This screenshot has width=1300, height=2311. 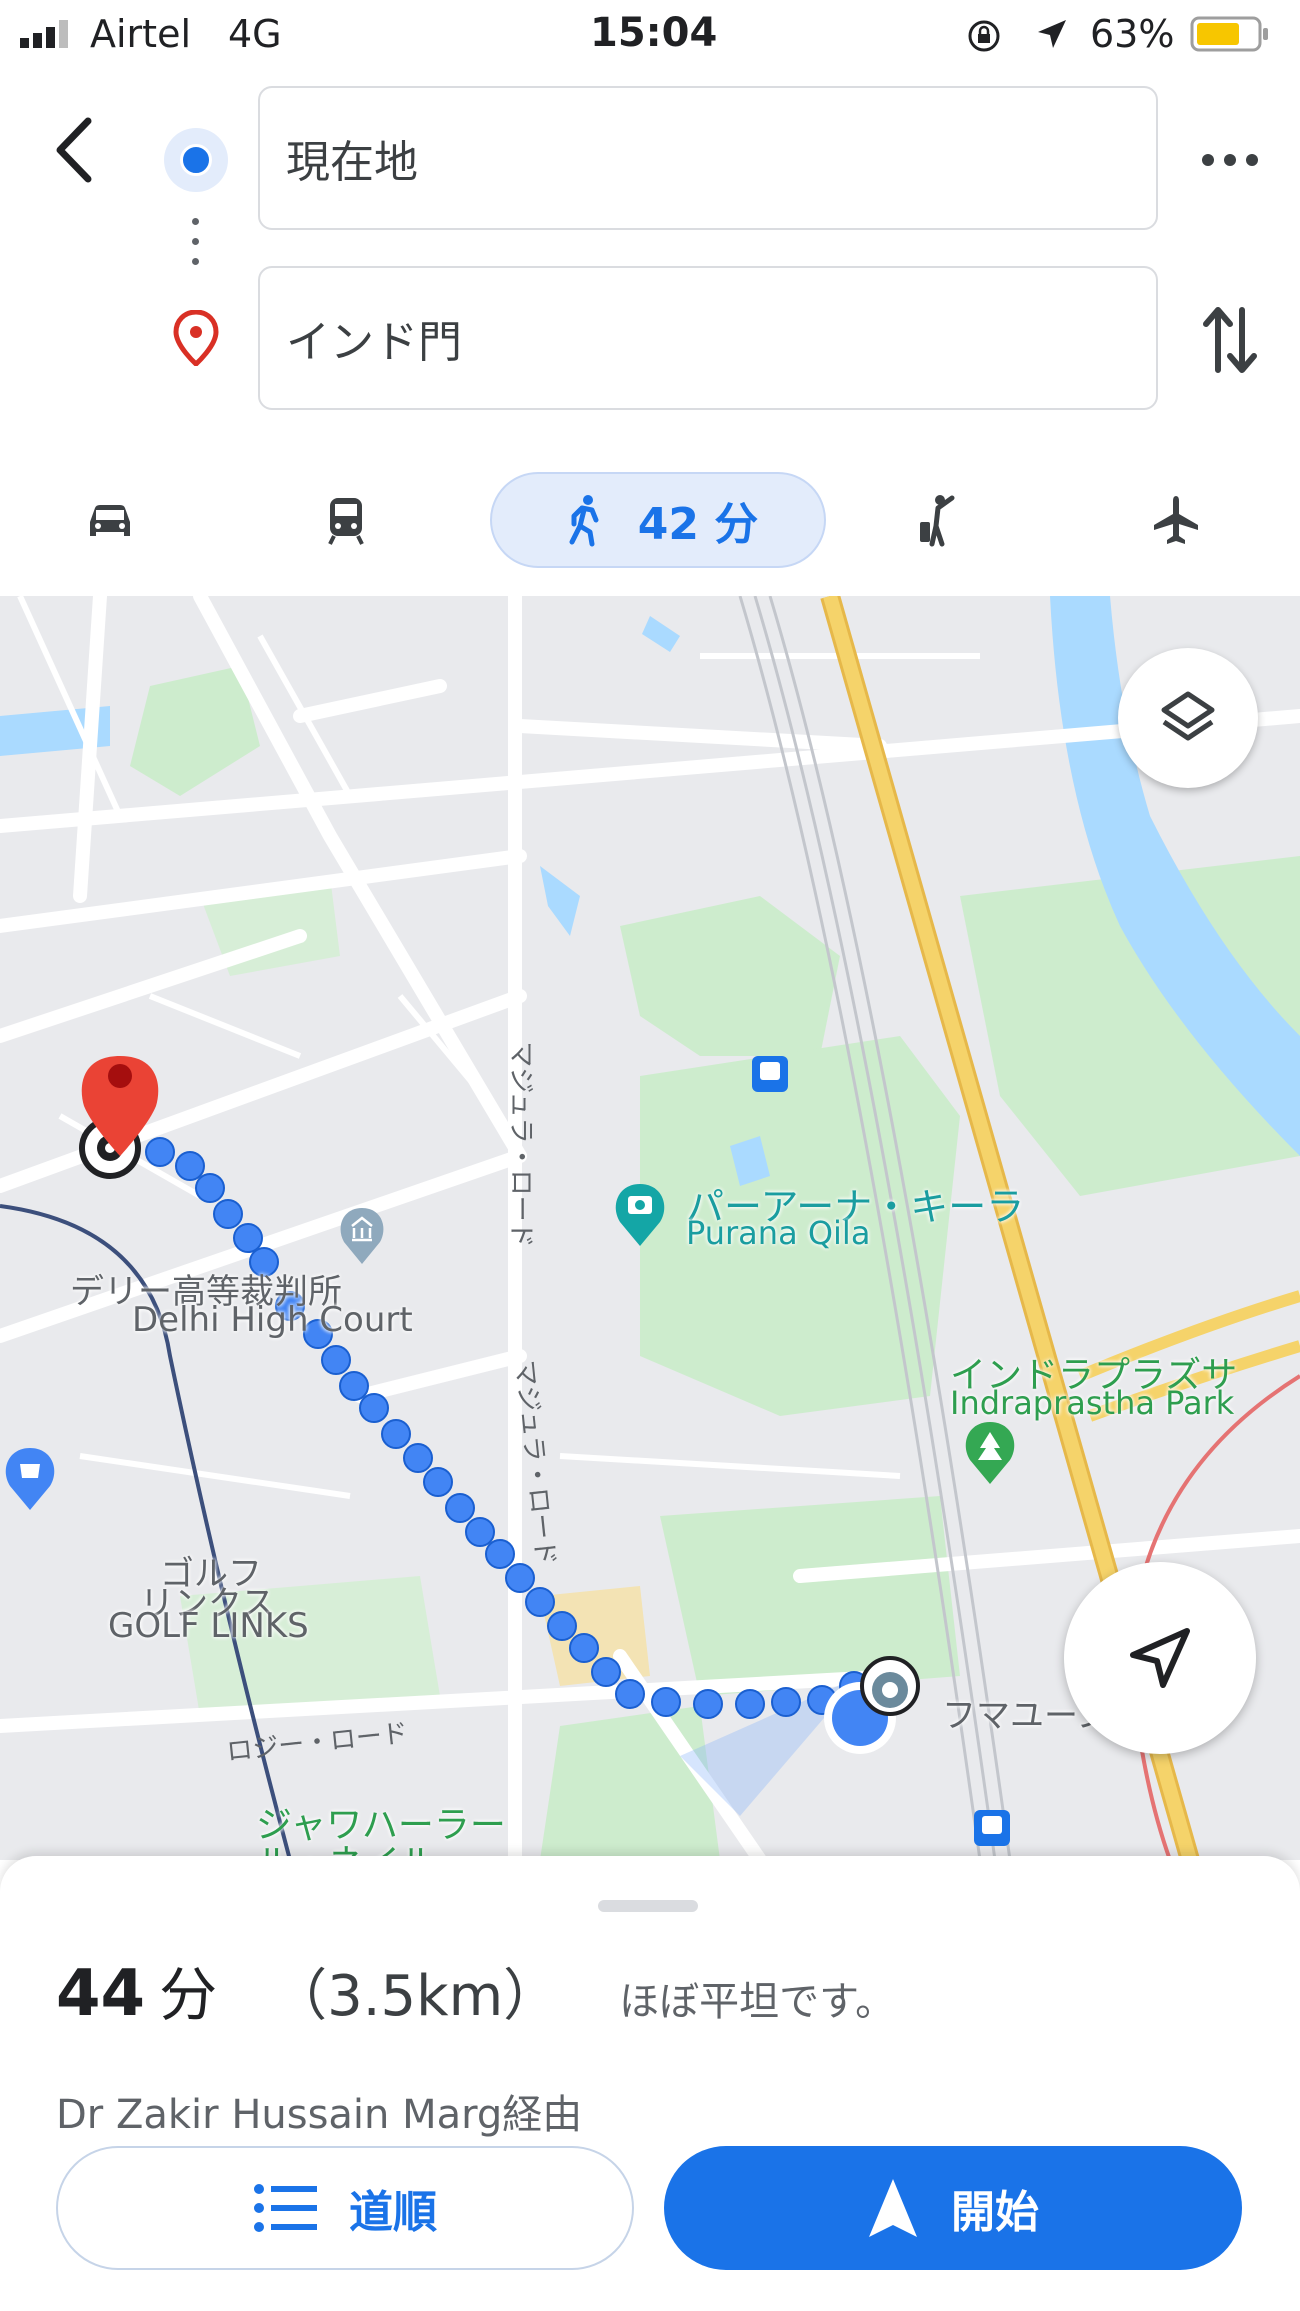 I want to click on location-arrow-icon, so click(x=1052, y=34).